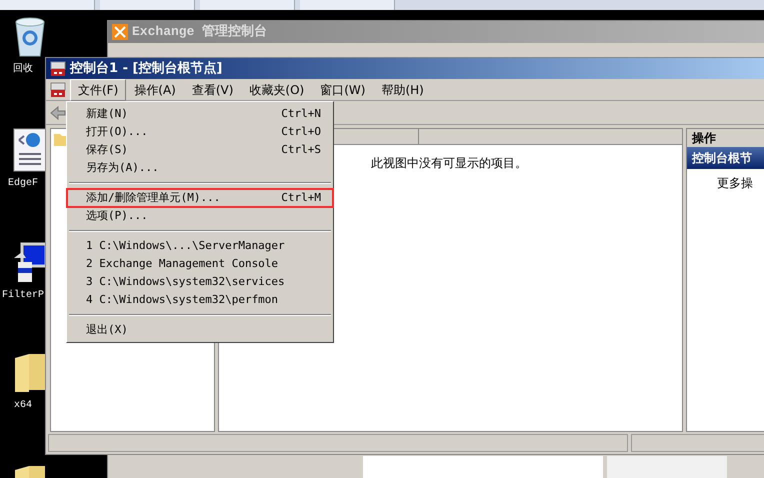  Describe the element at coordinates (200, 264) in the screenshot. I see `menu-item: 2 Exchange Management Console` at that location.